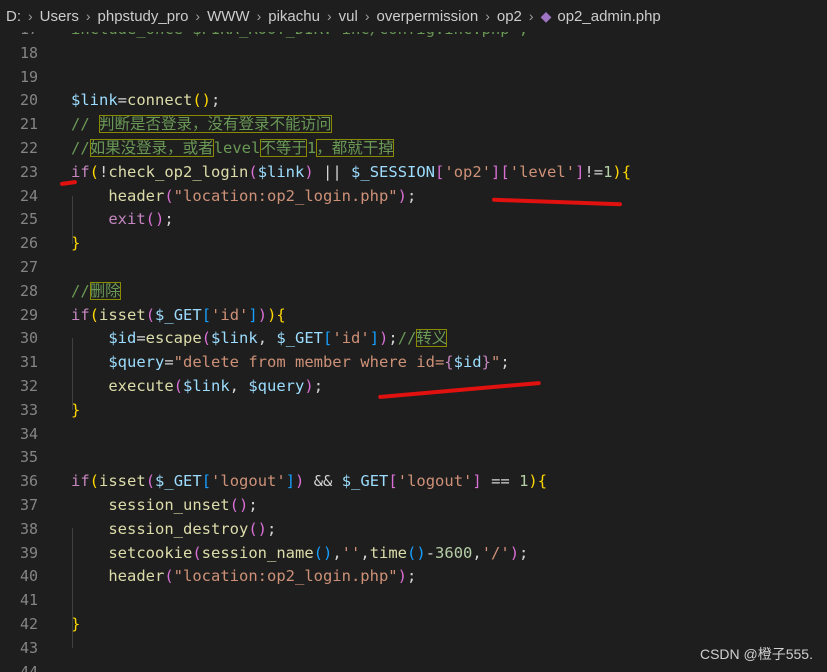 The width and height of the screenshot is (827, 672). Describe the element at coordinates (413, 601) in the screenshot. I see `code-line: 41` at that location.